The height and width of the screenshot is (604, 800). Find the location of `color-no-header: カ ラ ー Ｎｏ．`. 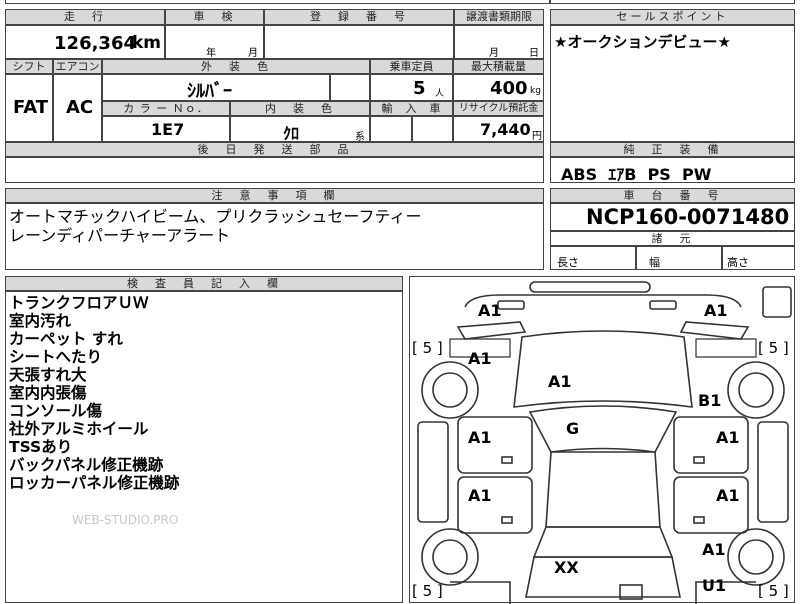

color-no-header: カ ラ ー Ｎｏ． is located at coordinates (166, 108).